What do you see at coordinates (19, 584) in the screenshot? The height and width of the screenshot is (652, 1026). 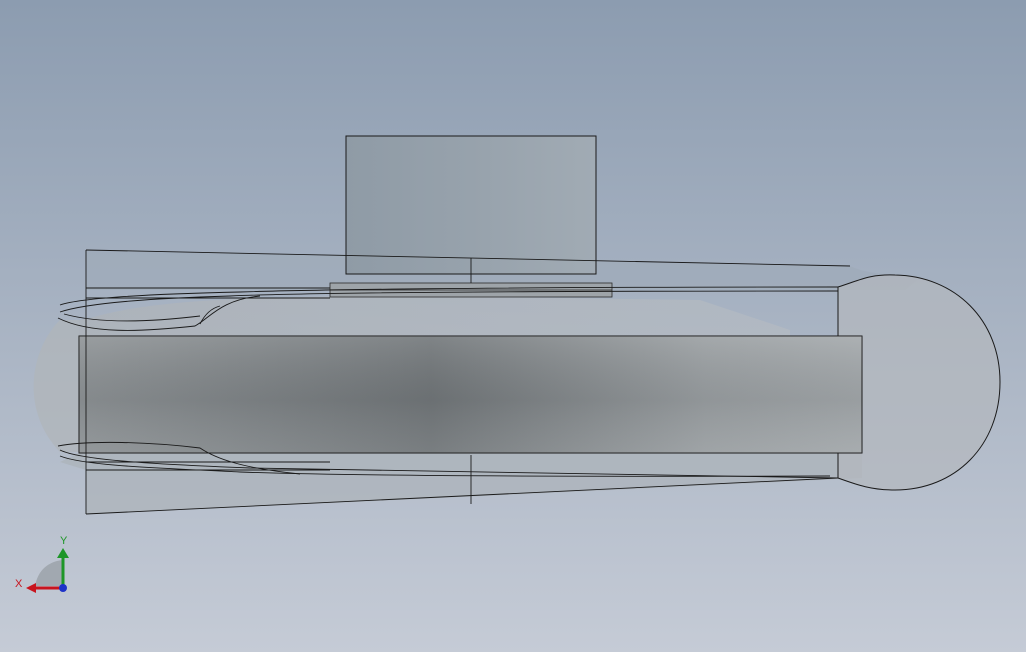 I see `x-axis-label: X` at bounding box center [19, 584].